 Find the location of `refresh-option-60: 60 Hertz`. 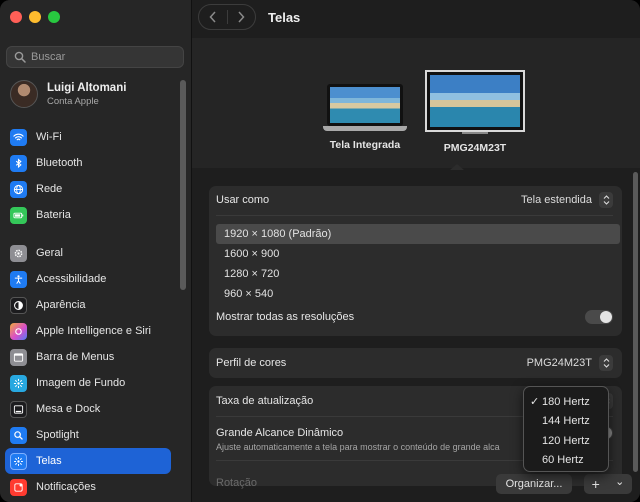

refresh-option-60: 60 Hertz is located at coordinates (566, 461).